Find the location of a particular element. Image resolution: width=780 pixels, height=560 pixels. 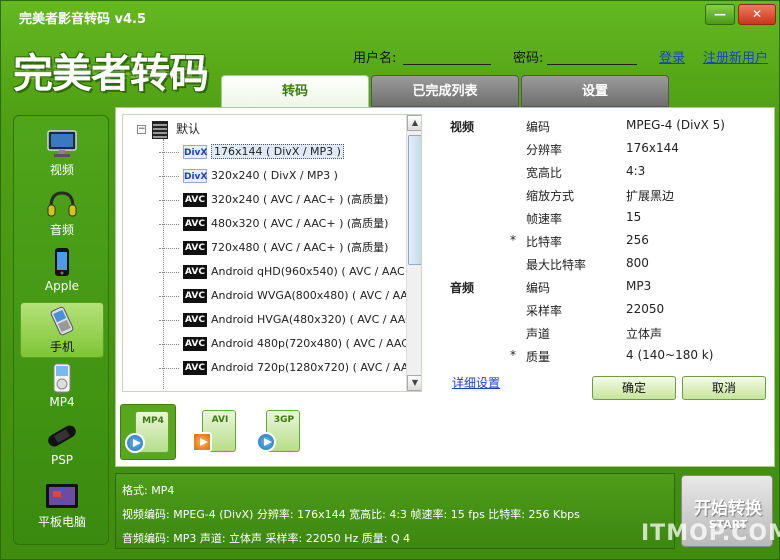

video-codec-name: 编码 is located at coordinates (538, 127).